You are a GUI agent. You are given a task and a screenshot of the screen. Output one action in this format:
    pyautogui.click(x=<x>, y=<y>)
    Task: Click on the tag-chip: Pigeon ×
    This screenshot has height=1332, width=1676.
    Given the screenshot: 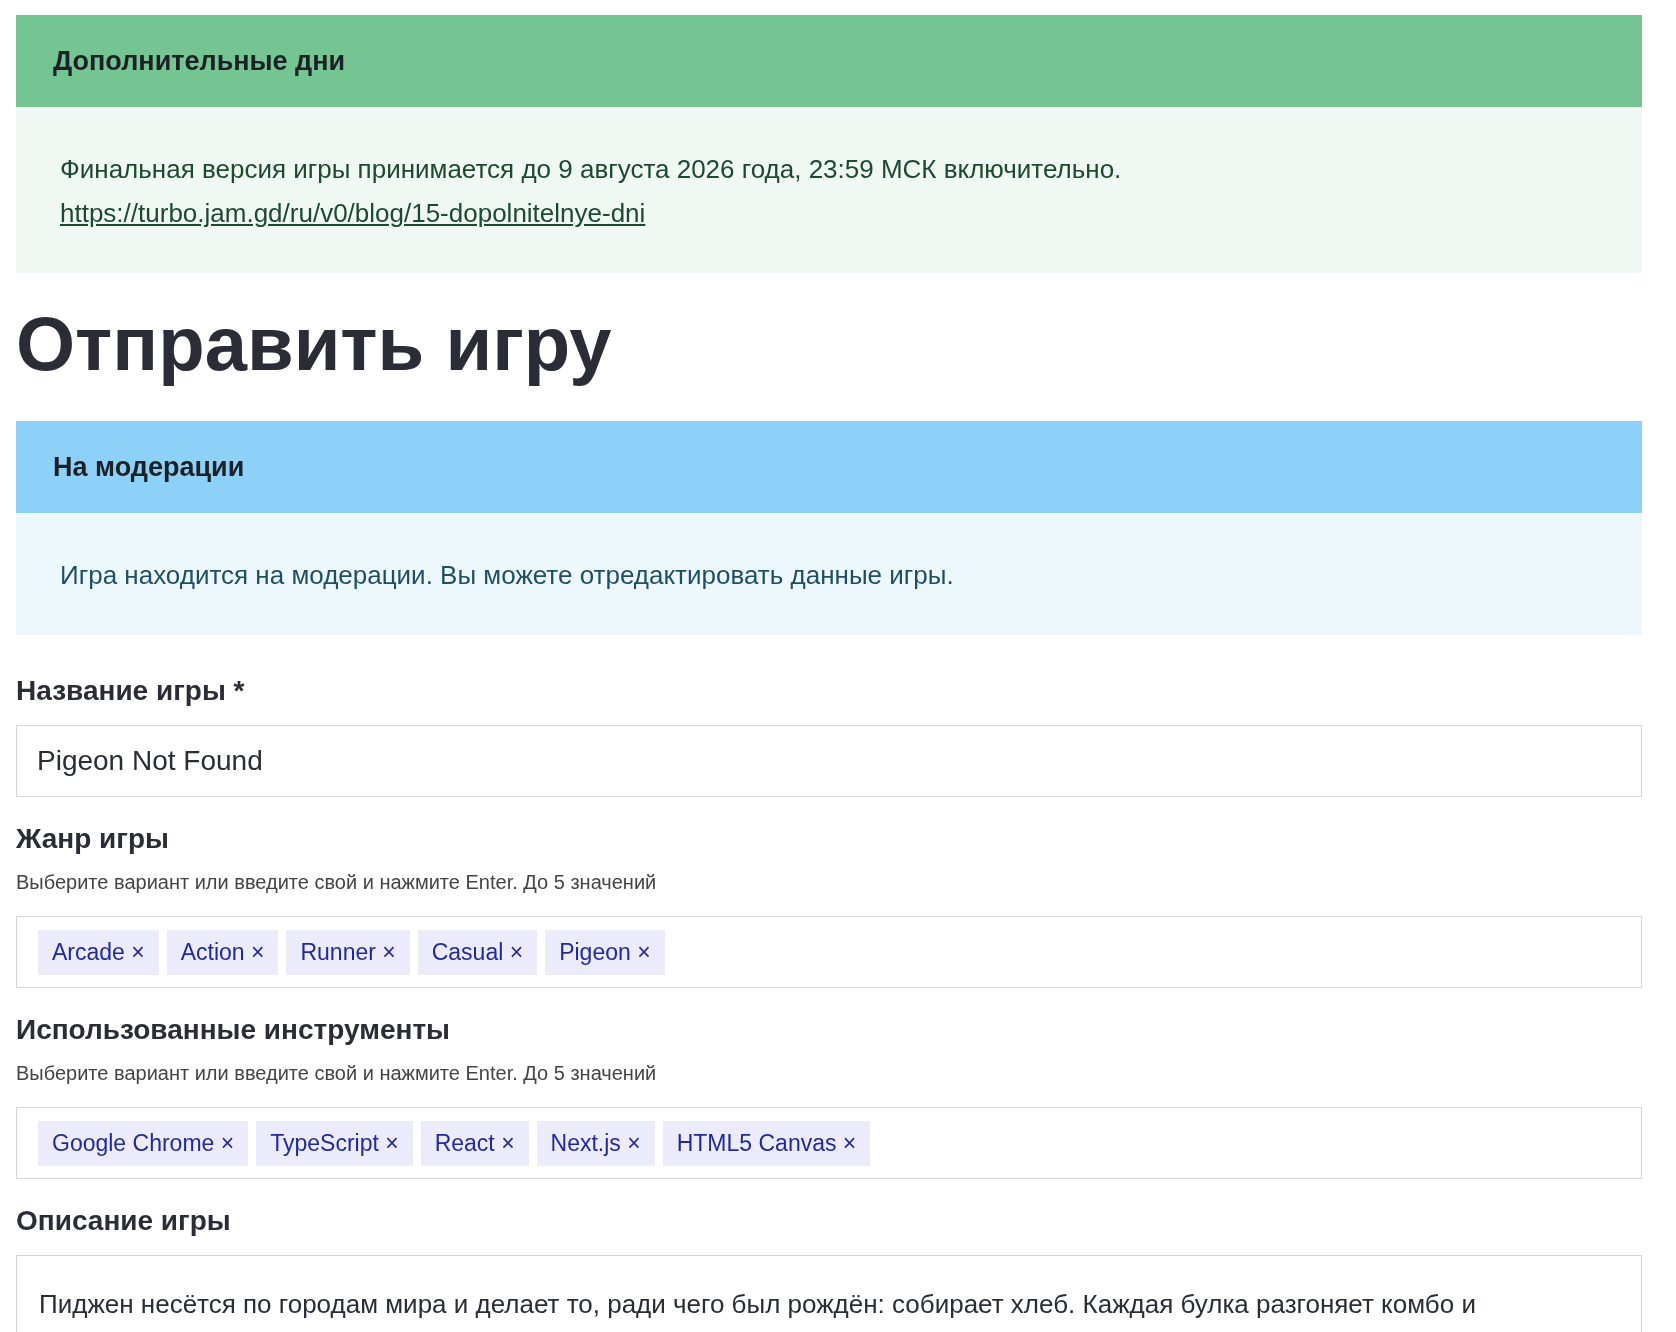 What is the action you would take?
    pyautogui.click(x=605, y=952)
    